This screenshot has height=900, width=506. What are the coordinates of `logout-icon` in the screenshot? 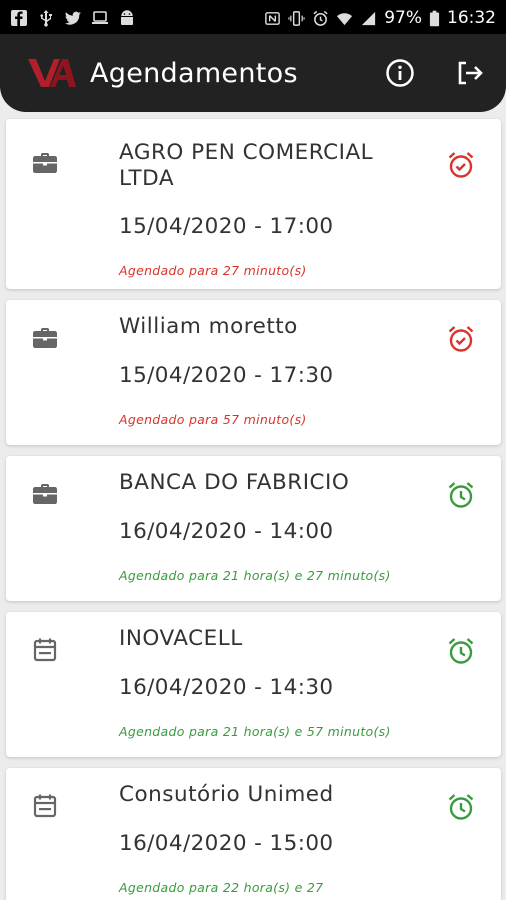 It's located at (470, 73).